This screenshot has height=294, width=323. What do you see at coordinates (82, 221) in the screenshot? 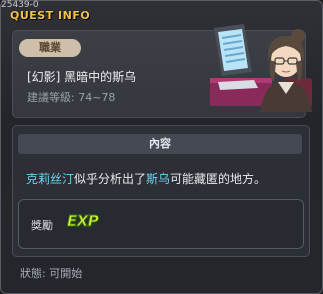
I see `exp-reward-icon: EXP` at bounding box center [82, 221].